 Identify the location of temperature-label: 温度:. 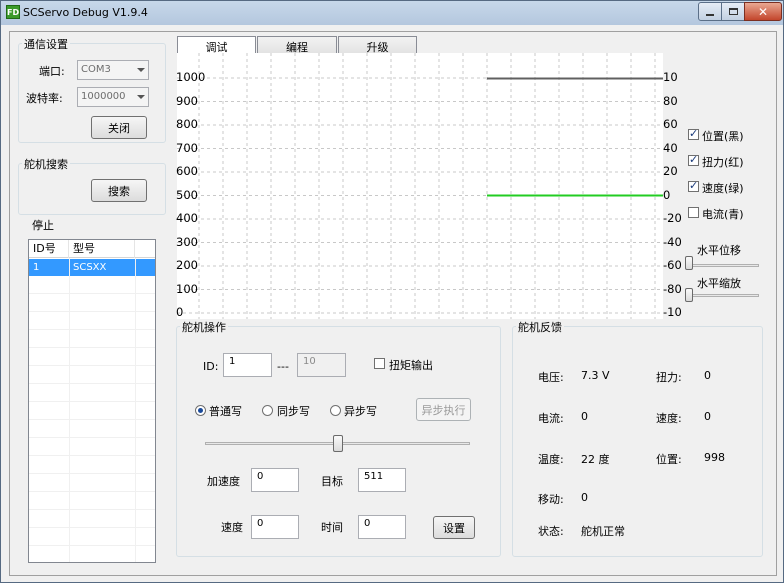
(551, 459).